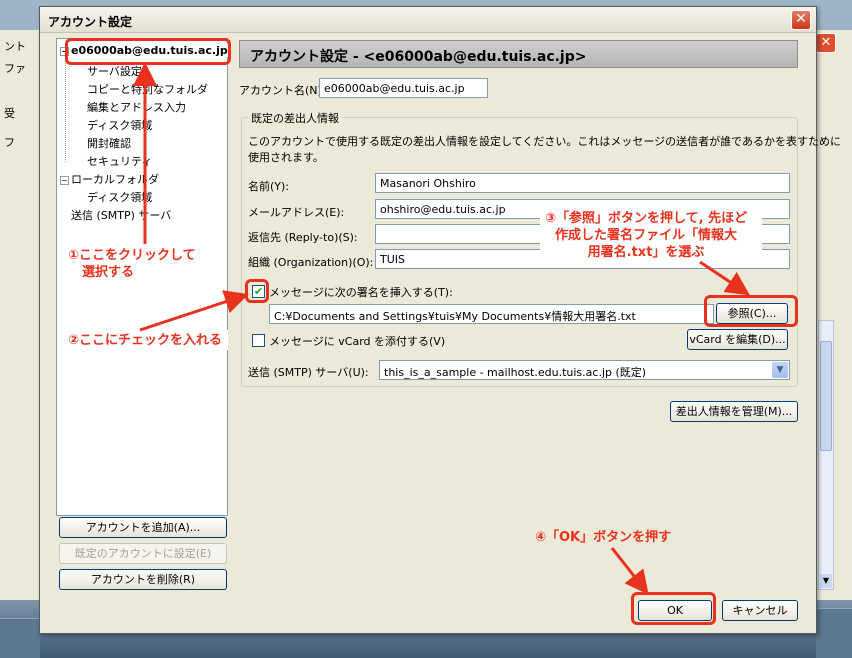 The height and width of the screenshot is (658, 852). What do you see at coordinates (303, 237) in the screenshot?
I see `reply-to-label: 返信先 (Reply-to)(S):` at bounding box center [303, 237].